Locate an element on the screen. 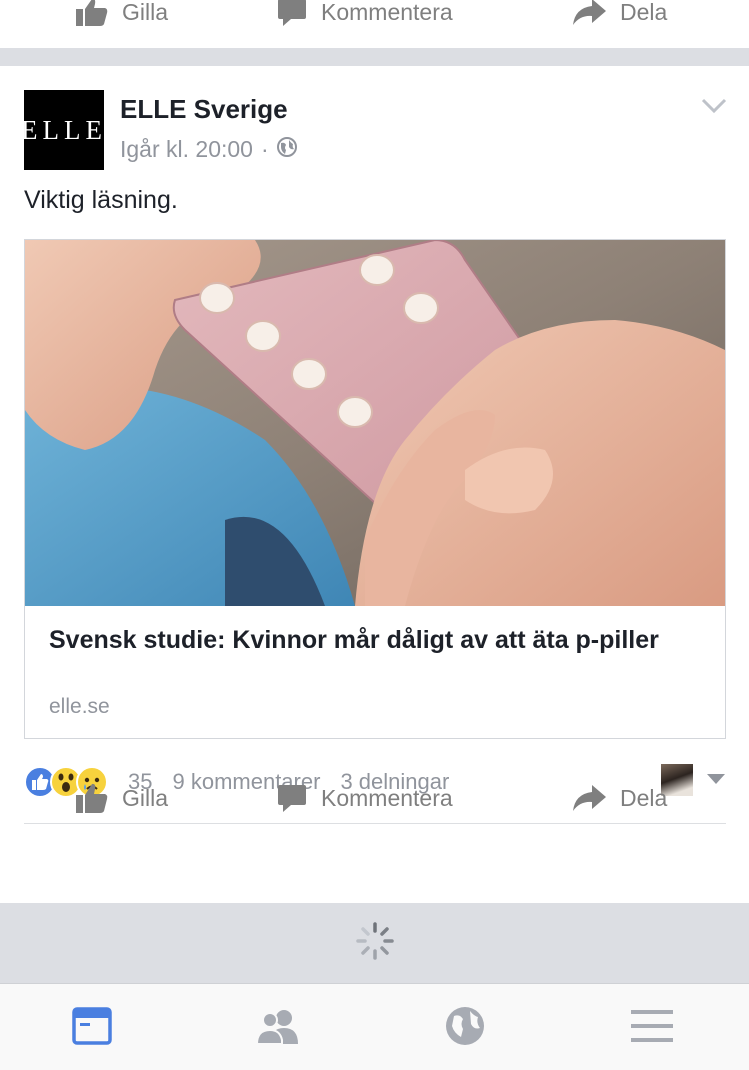  public-globe-icon is located at coordinates (286, 149).